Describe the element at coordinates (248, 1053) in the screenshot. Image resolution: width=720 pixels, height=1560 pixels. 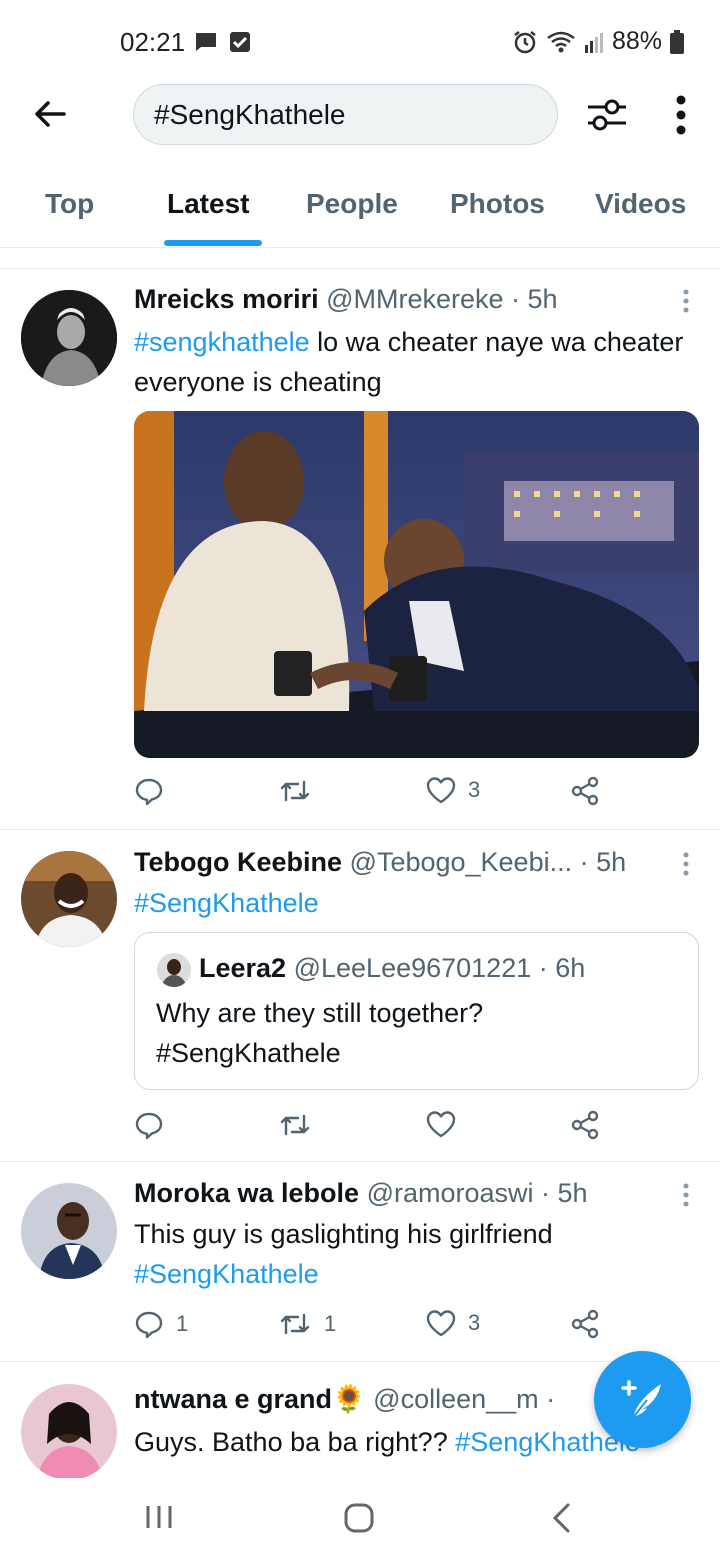
I see `quoted-text-line: #SengKhathele` at that location.